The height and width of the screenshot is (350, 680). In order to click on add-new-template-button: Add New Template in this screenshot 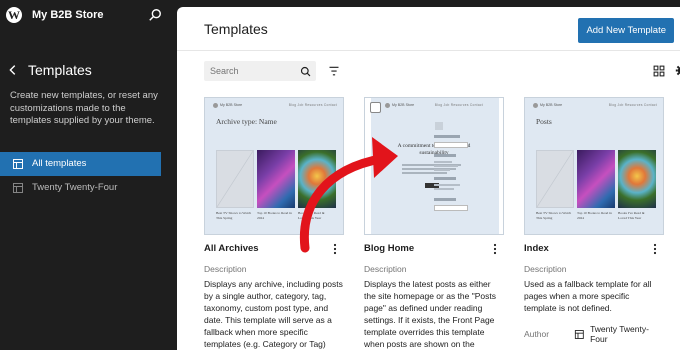, I will do `click(626, 30)`.